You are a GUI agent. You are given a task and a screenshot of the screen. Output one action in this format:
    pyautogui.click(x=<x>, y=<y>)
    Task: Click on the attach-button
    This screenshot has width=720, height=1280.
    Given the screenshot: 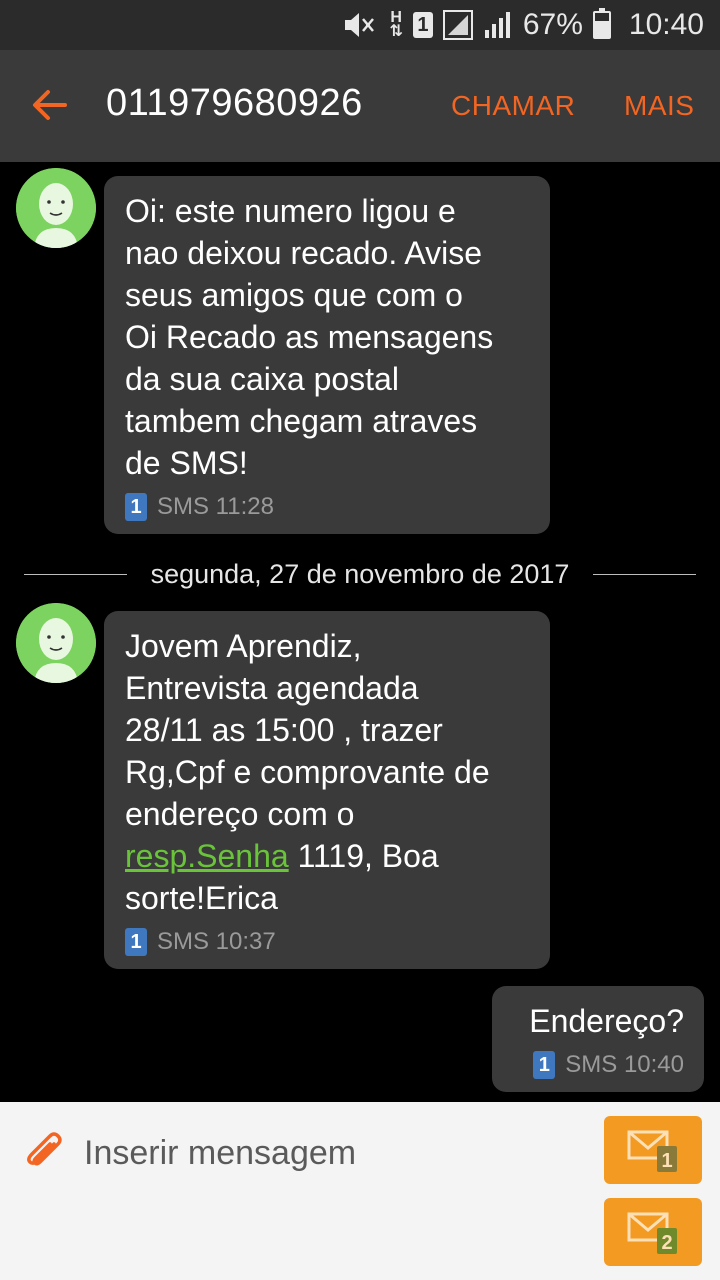 What is the action you would take?
    pyautogui.click(x=44, y=1152)
    